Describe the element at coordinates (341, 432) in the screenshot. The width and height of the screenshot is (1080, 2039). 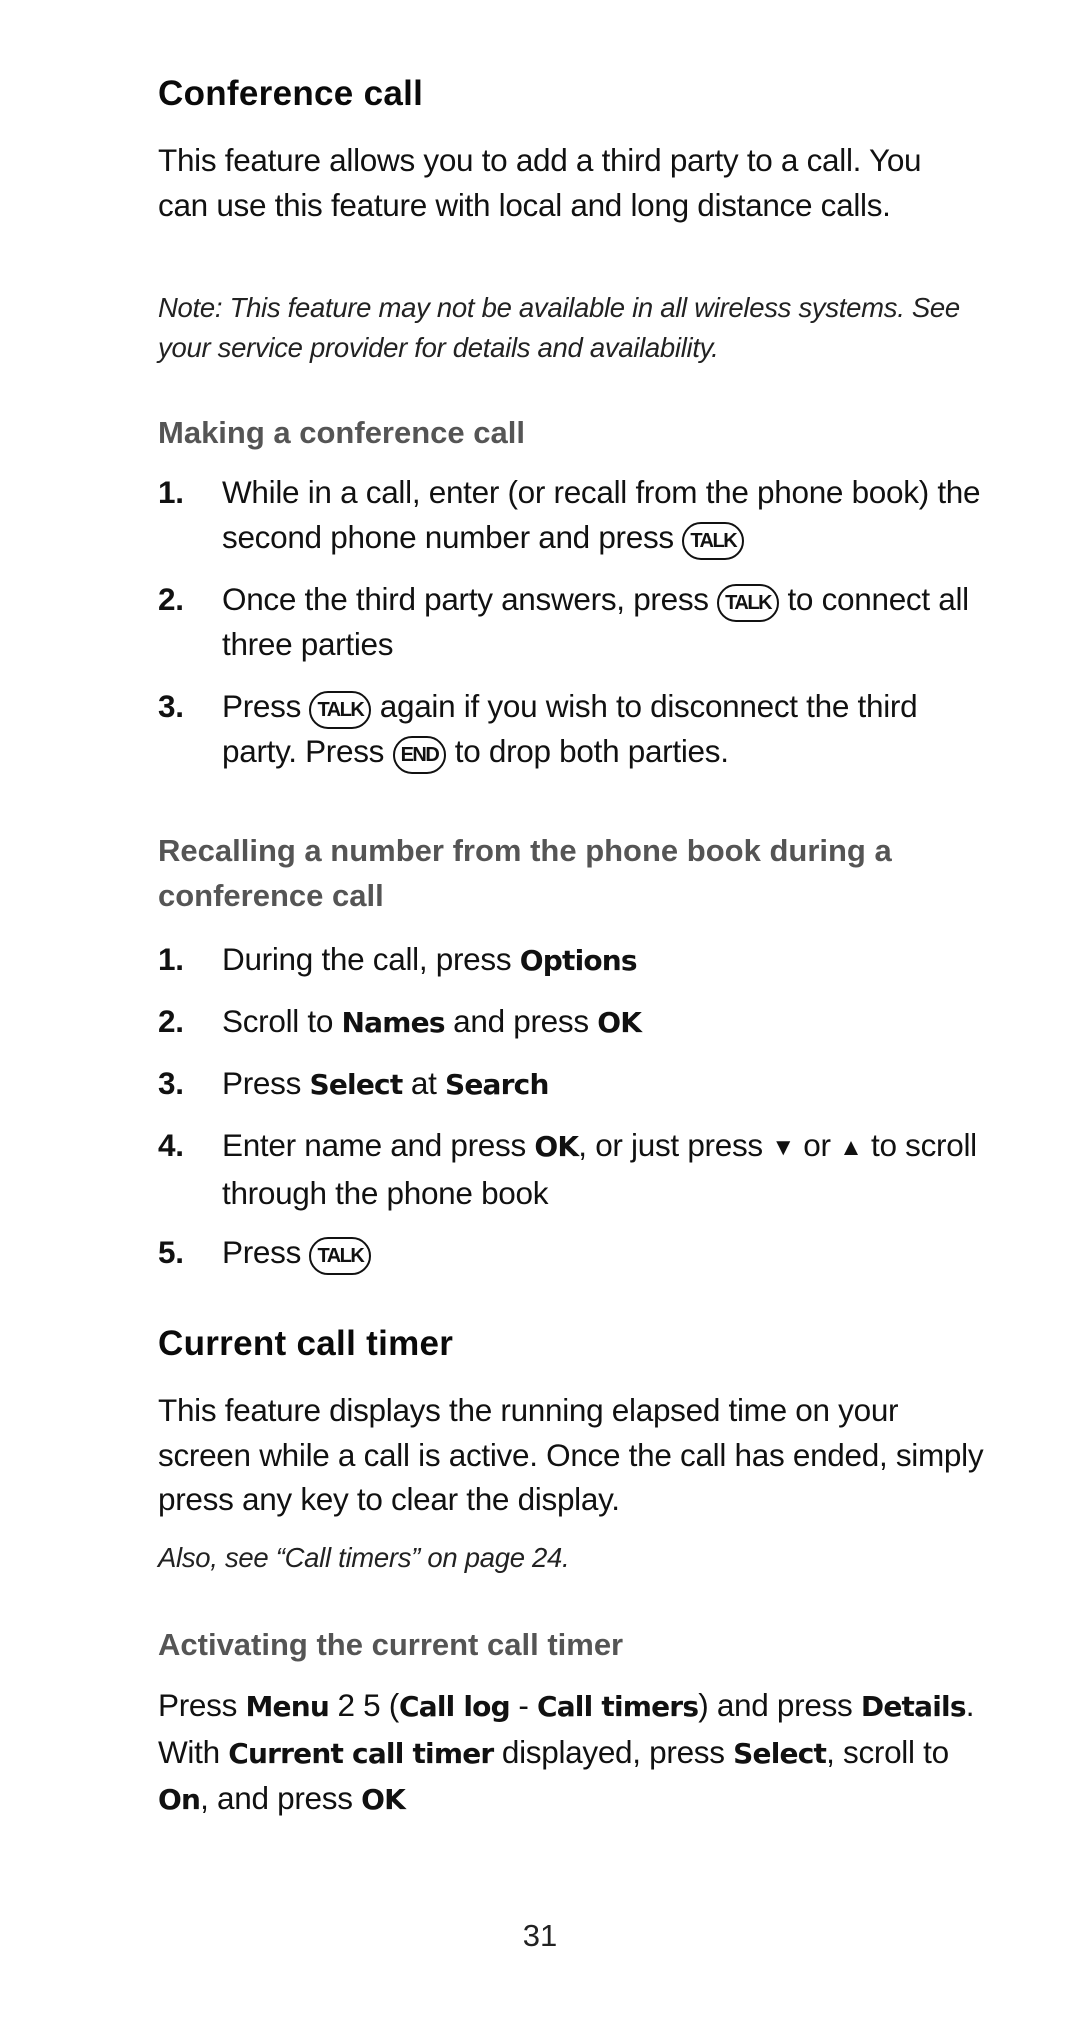
I see `subsection-title-making: Making a conference call` at that location.